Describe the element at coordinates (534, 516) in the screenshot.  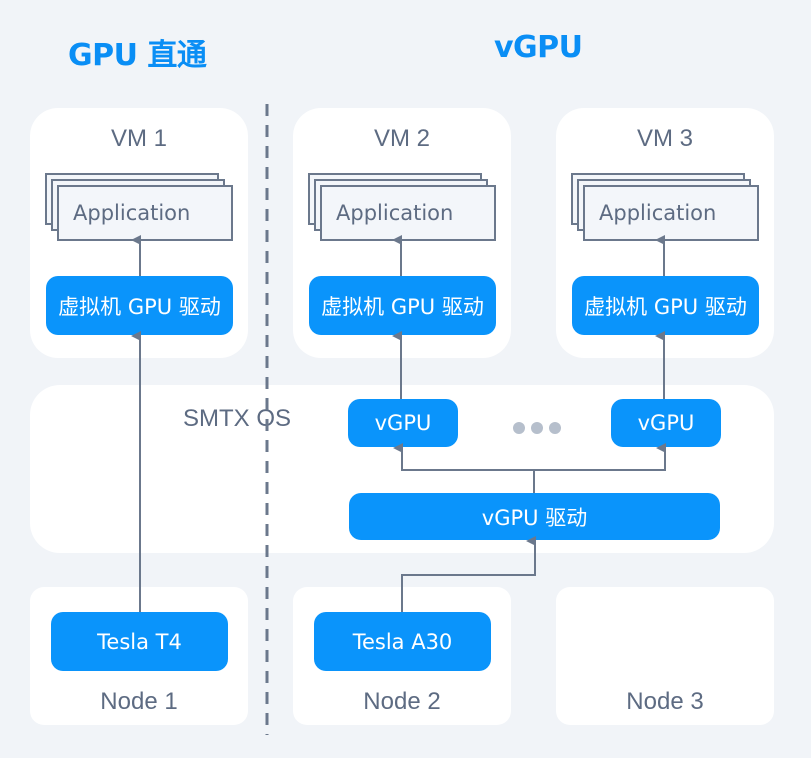
I see `vgpu-driver: vGPU 驱动` at that location.